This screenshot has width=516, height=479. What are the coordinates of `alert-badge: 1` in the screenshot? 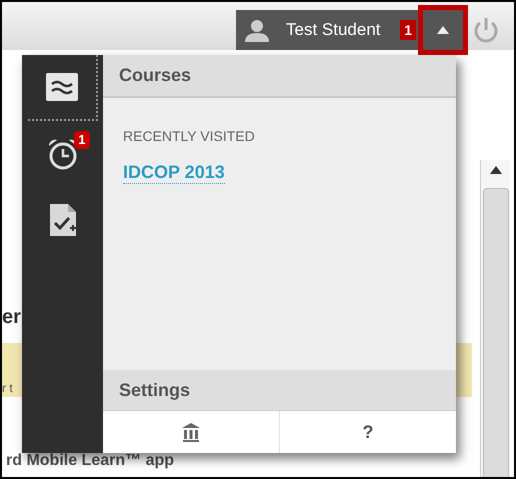 It's located at (82, 140).